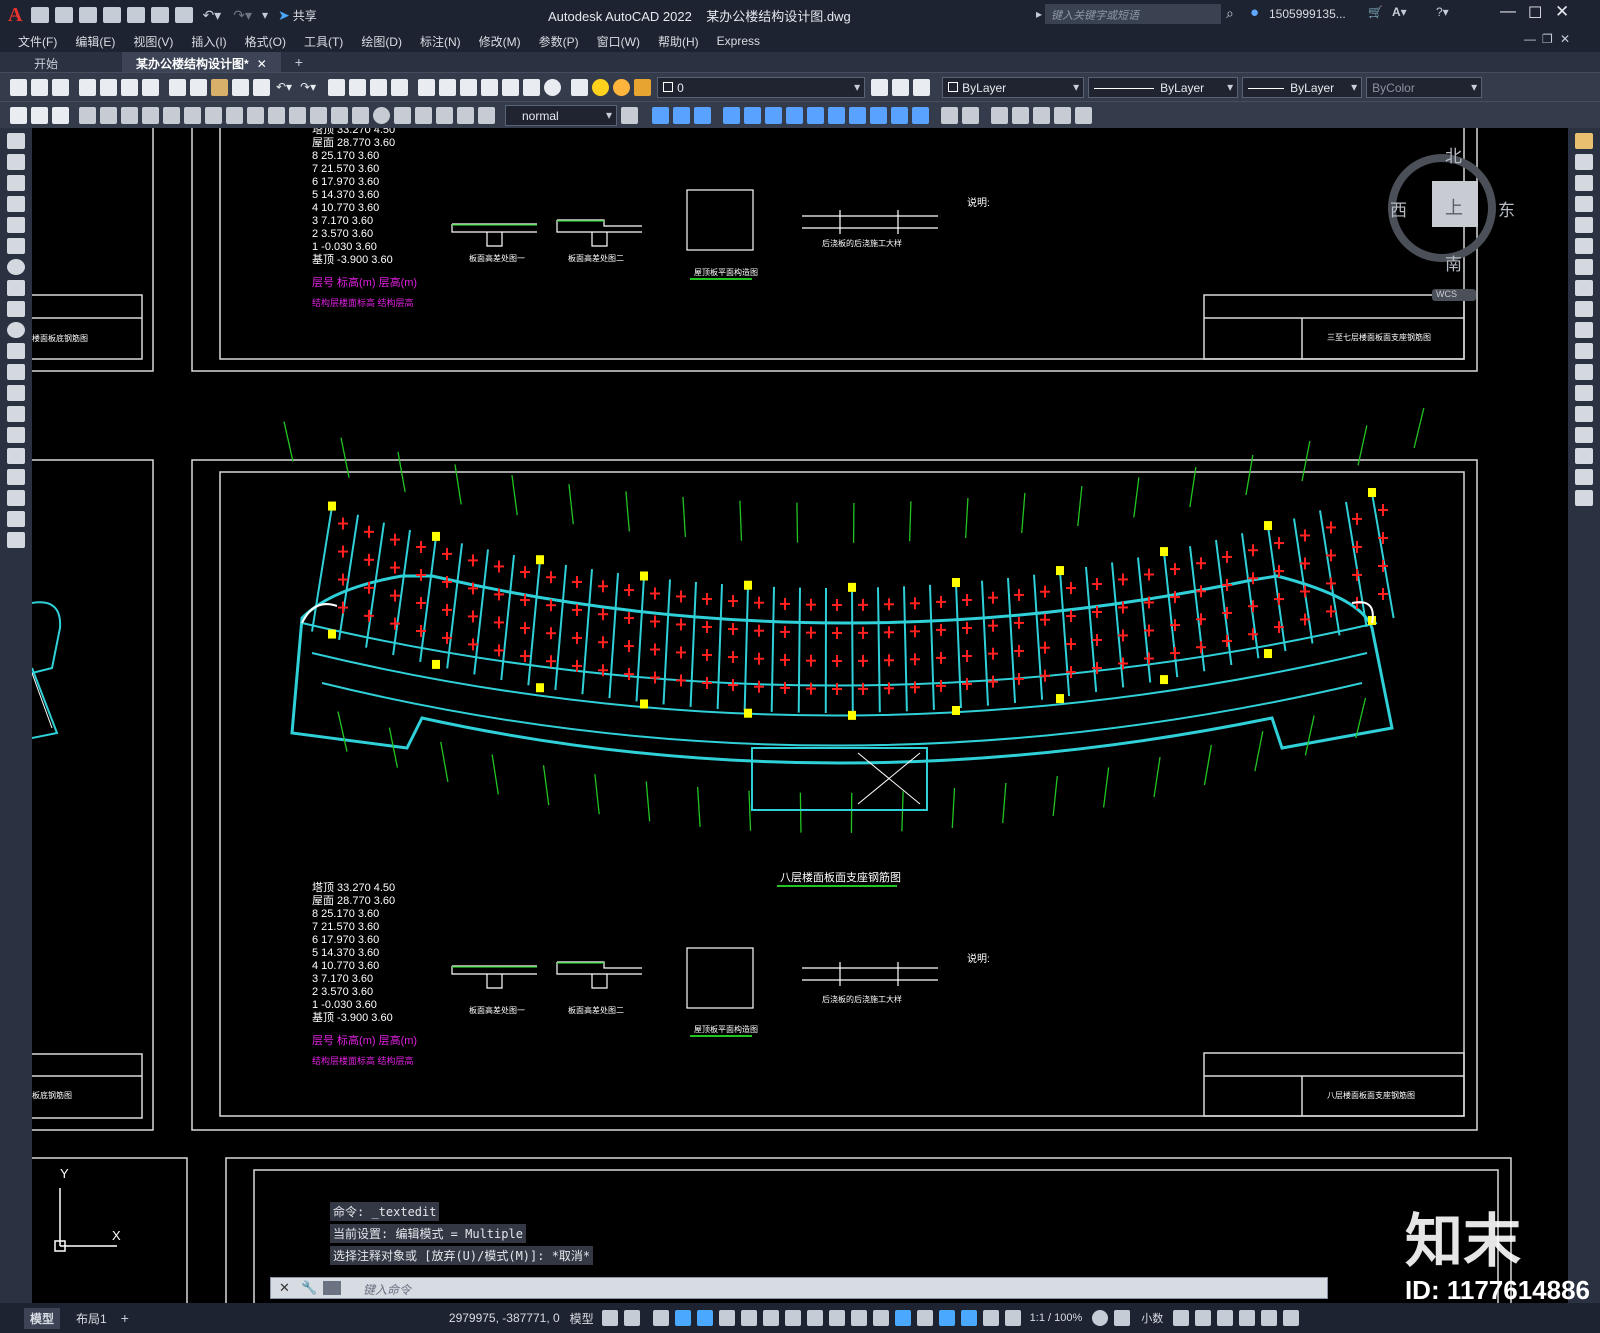 The width and height of the screenshot is (1600, 1333). What do you see at coordinates (18, 87) in the screenshot?
I see `new-icon` at bounding box center [18, 87].